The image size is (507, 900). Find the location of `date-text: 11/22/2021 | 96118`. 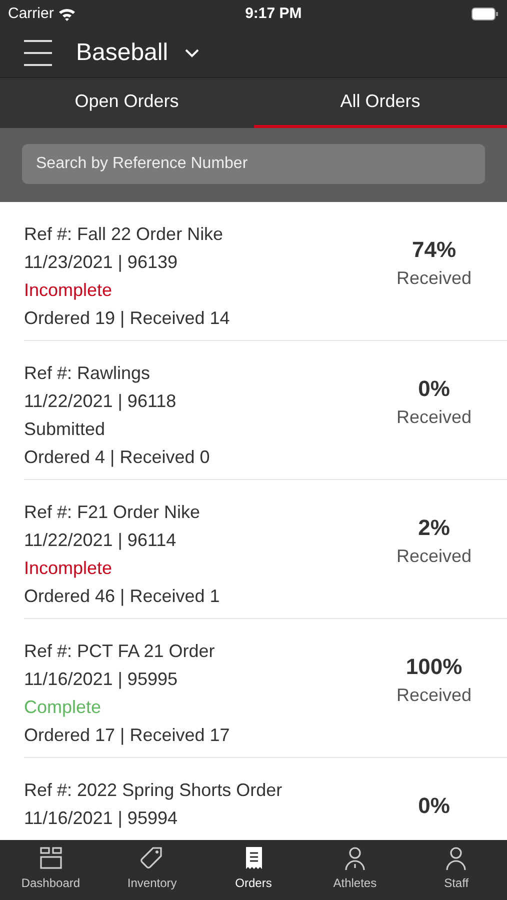

date-text: 11/22/2021 | 96118 is located at coordinates (101, 401).